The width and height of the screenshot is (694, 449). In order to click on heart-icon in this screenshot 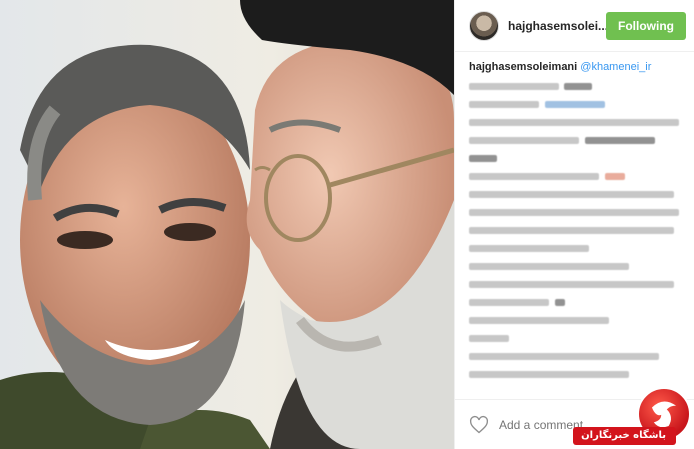, I will do `click(479, 425)`.